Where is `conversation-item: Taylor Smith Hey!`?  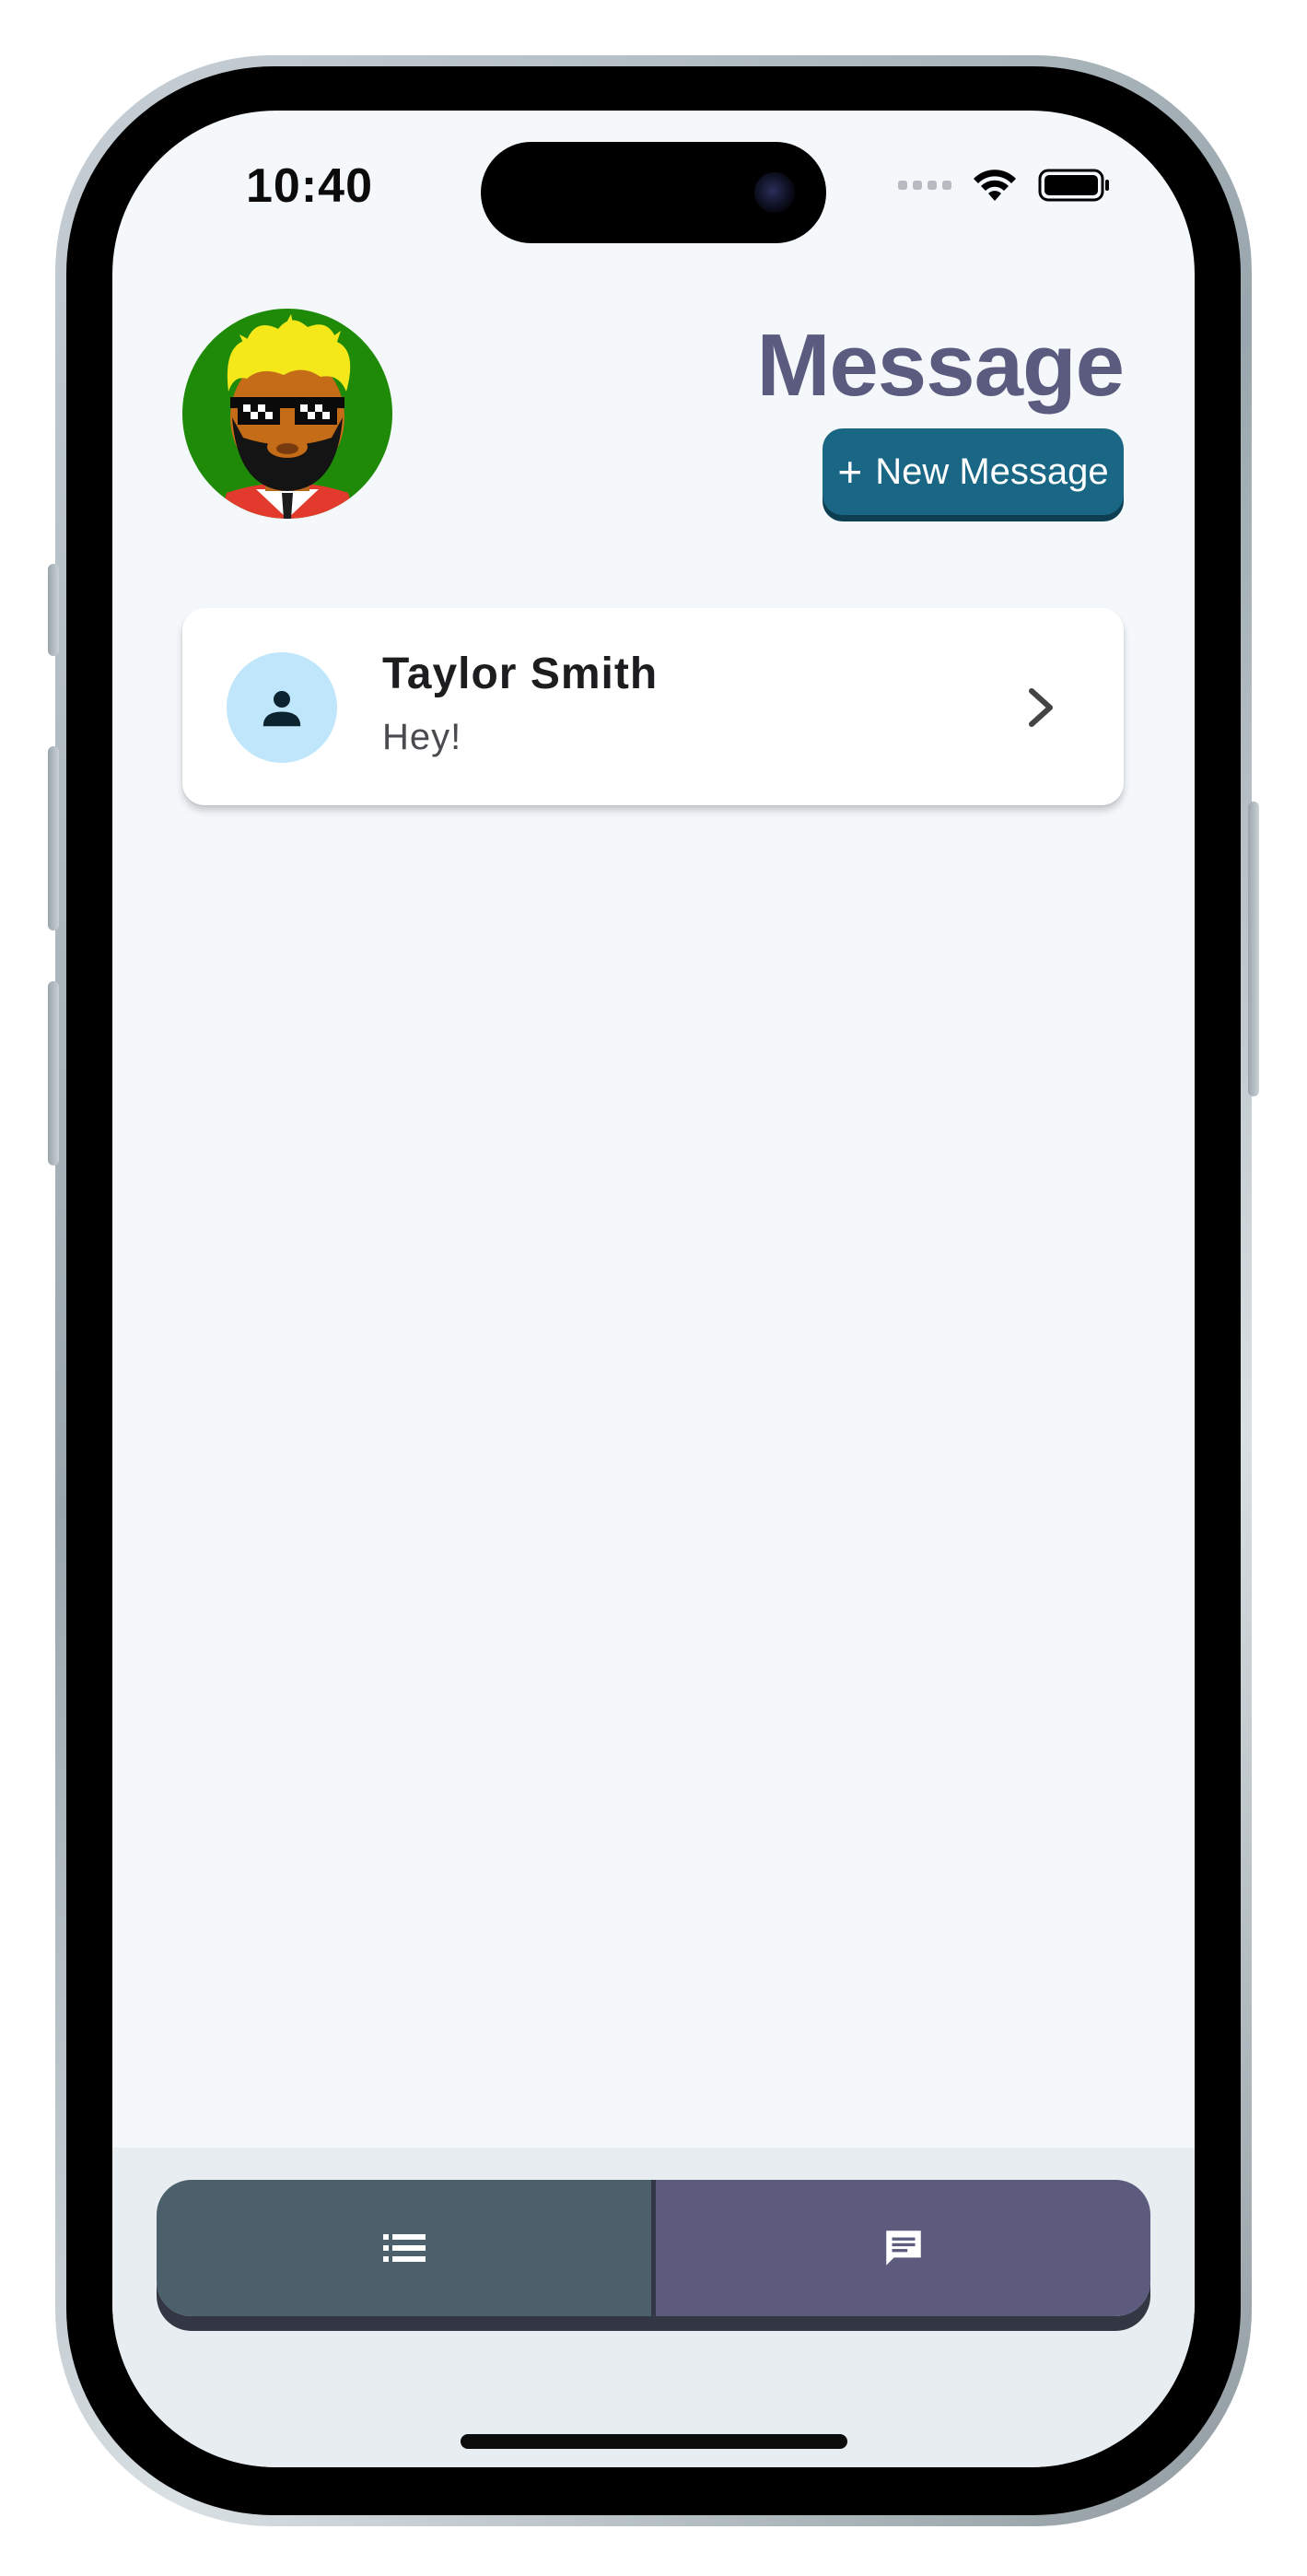
conversation-item: Taylor Smith Hey! is located at coordinates (653, 706).